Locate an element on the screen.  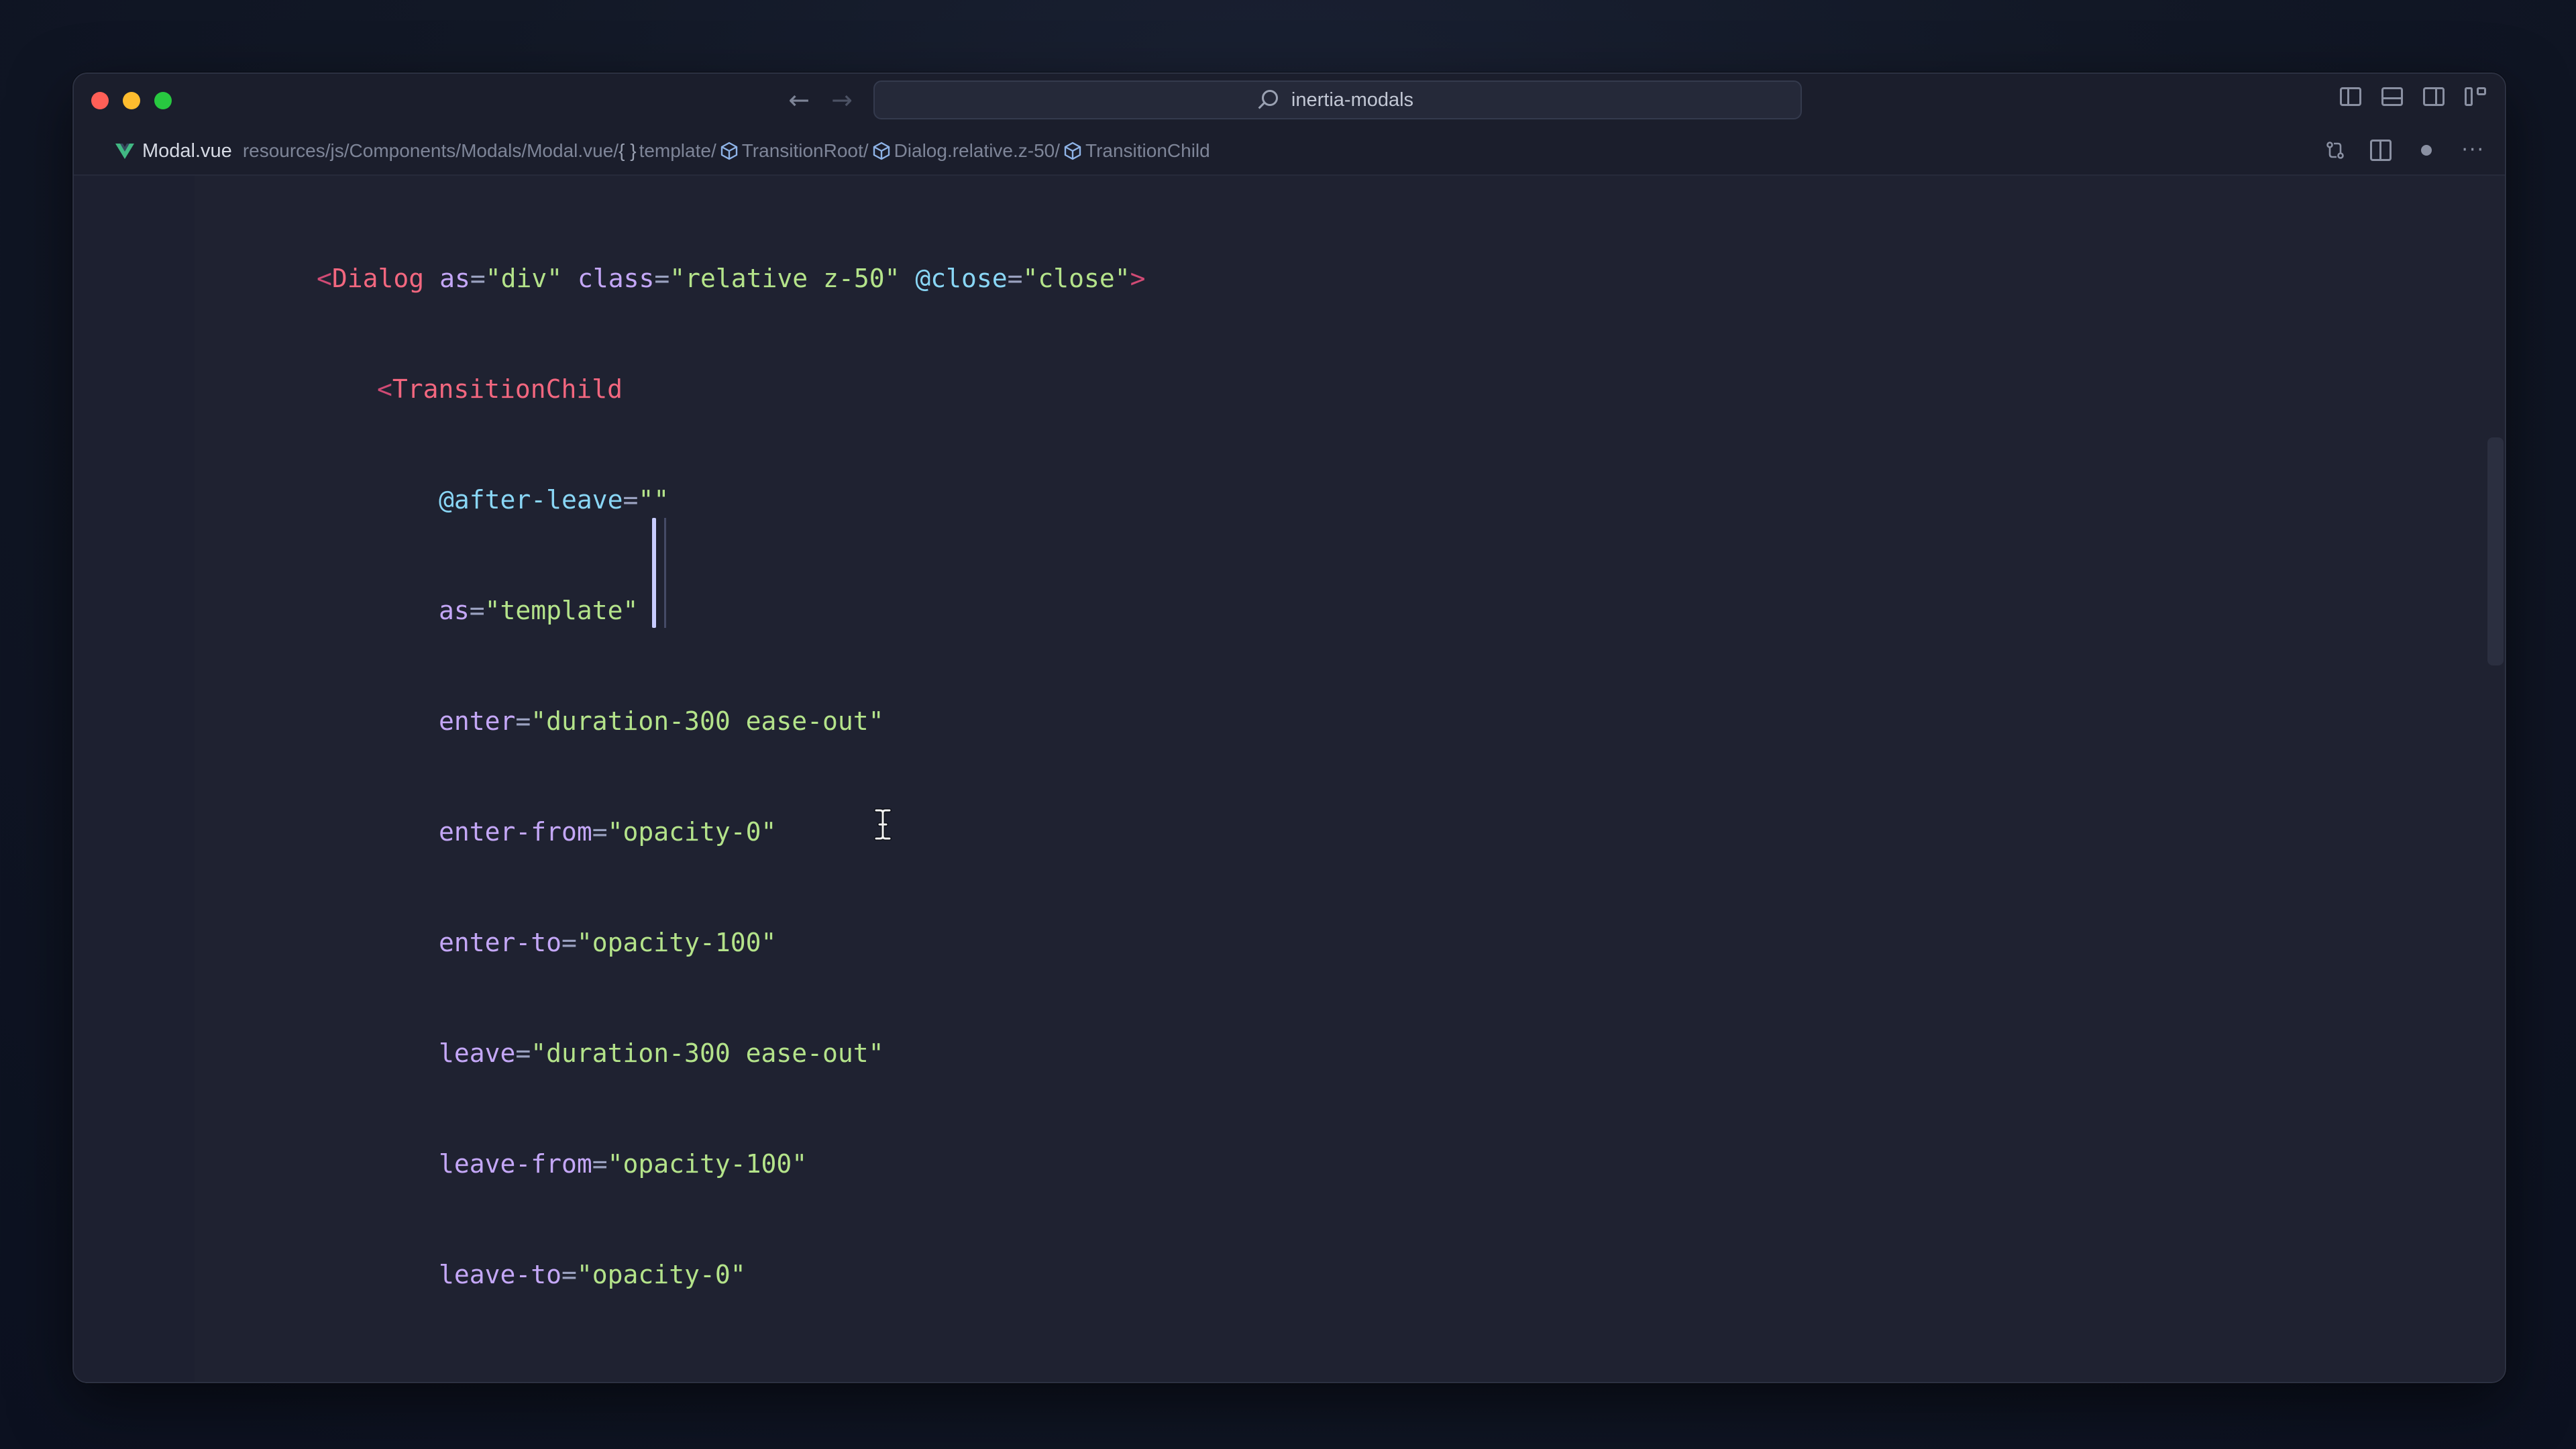
attribute-value: "relative z-50" is located at coordinates (784, 278).